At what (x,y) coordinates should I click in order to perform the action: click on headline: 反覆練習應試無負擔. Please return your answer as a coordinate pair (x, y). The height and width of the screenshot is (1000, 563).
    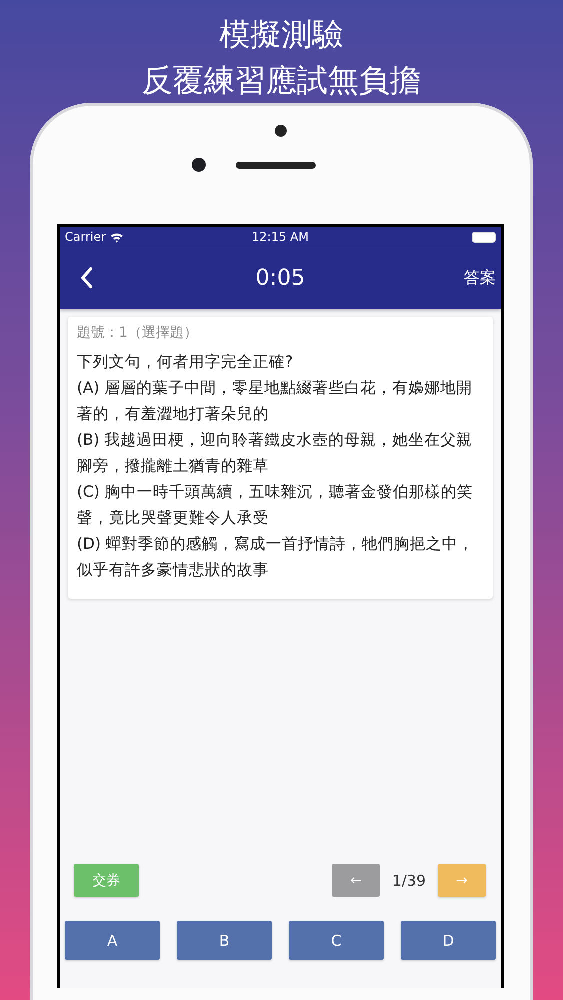
    Looking at the image, I should click on (281, 81).